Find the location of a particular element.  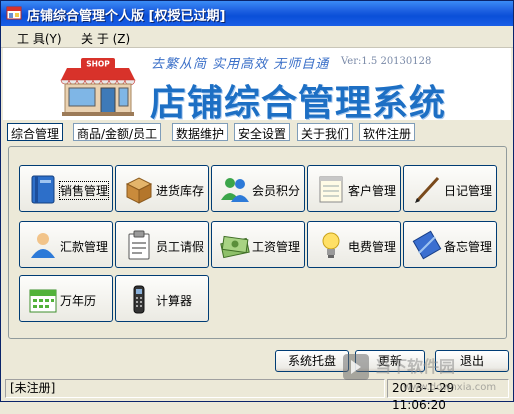

tab-security: 安全设置 is located at coordinates (262, 132).